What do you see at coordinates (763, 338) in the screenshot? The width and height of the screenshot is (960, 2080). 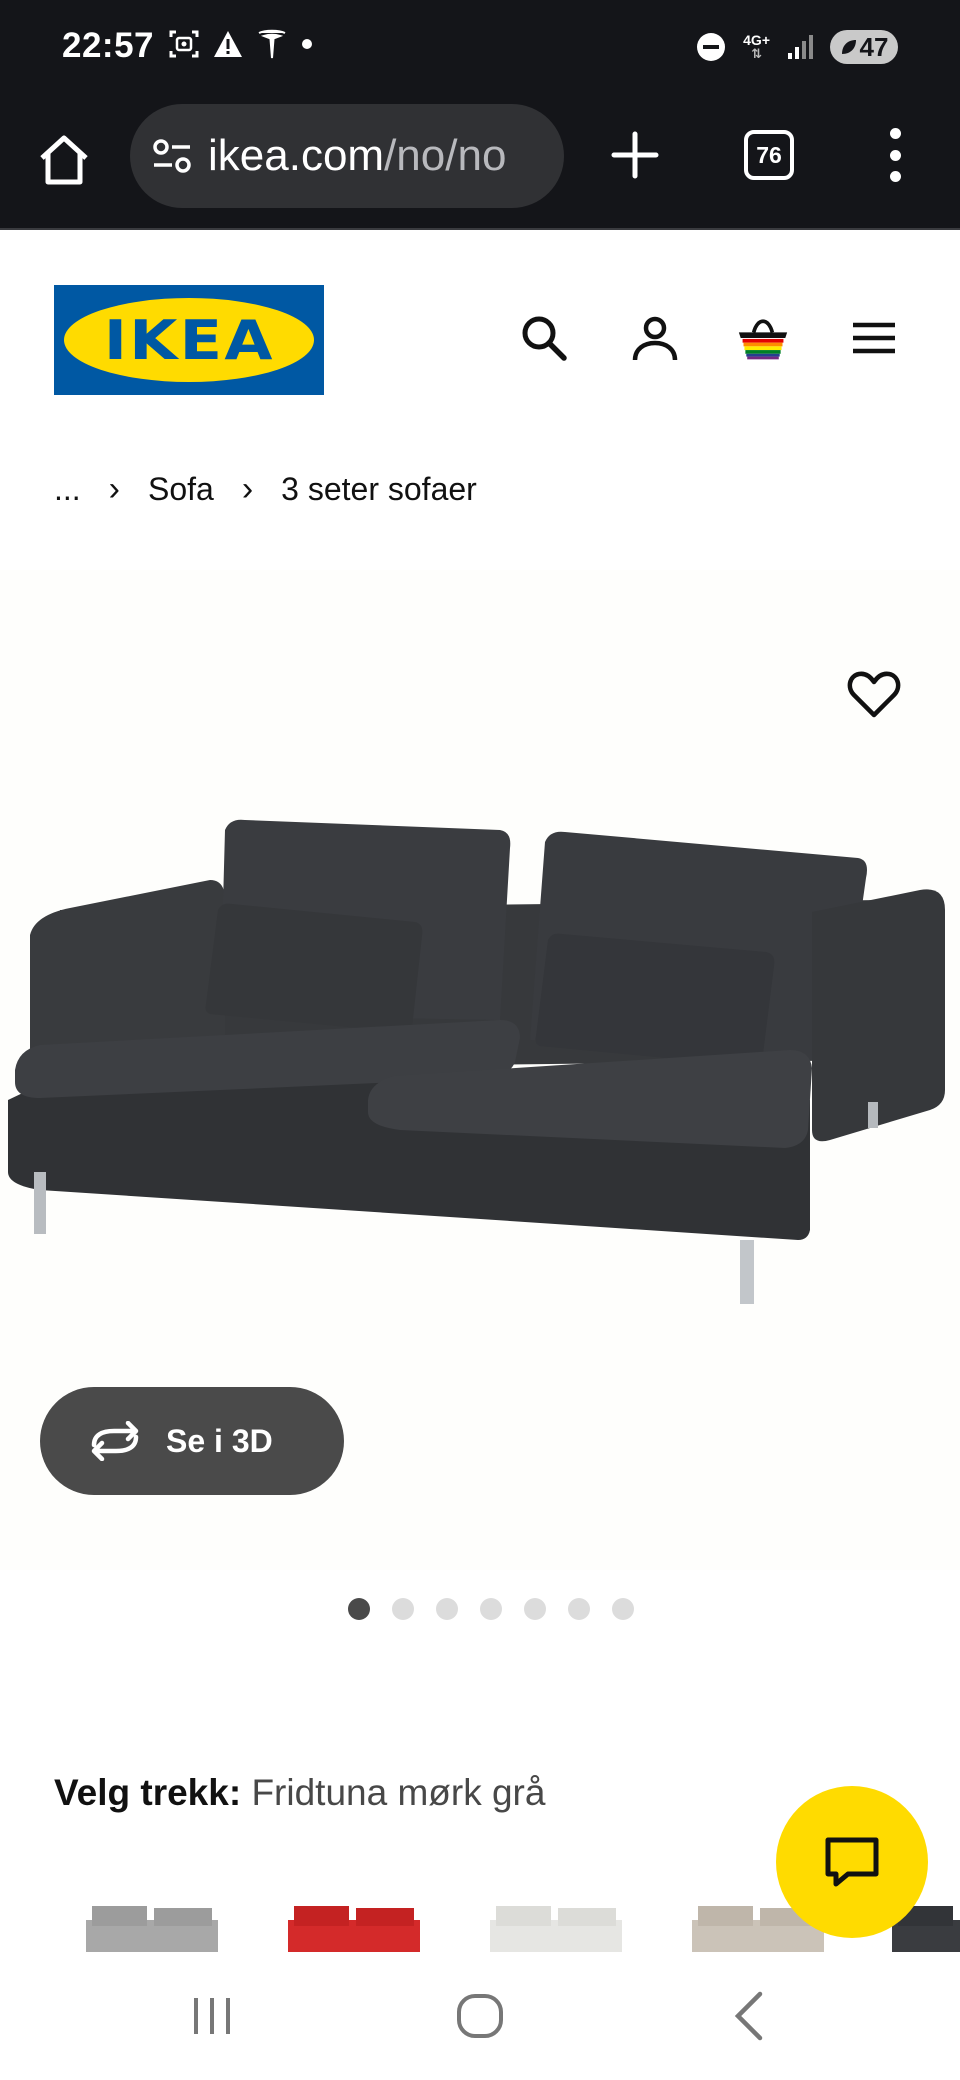 I see `cart-icon` at bounding box center [763, 338].